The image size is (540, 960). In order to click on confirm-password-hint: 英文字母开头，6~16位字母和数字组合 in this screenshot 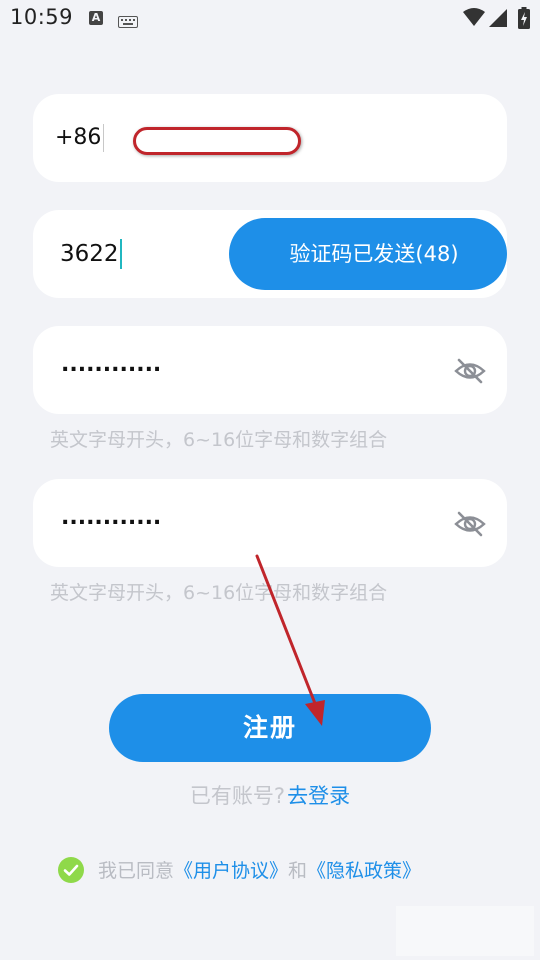, I will do `click(219, 593)`.